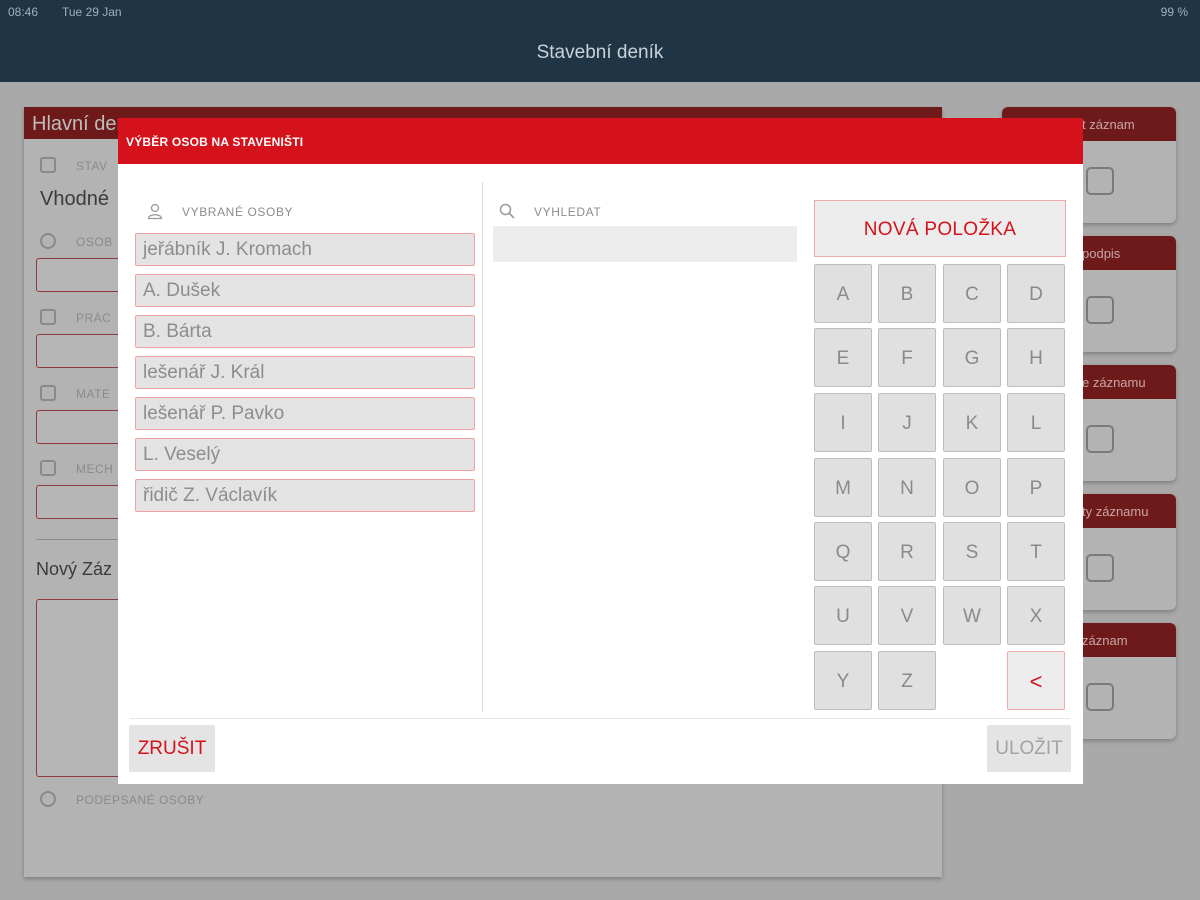 The height and width of the screenshot is (900, 1200). I want to click on key-e: E, so click(843, 357).